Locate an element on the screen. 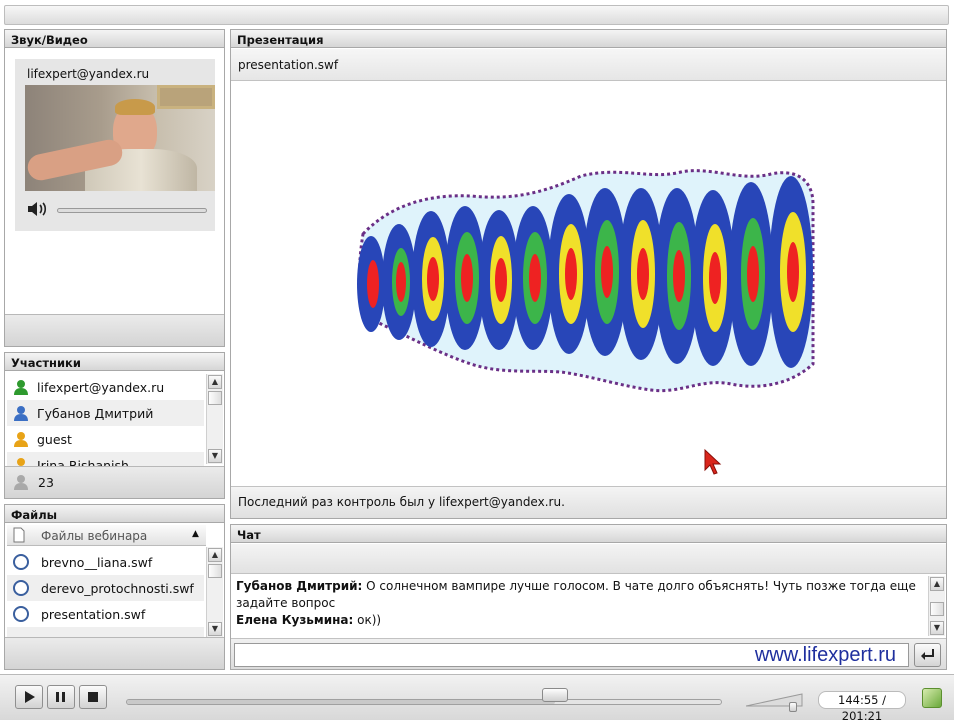  playback-progress-track is located at coordinates (424, 702).